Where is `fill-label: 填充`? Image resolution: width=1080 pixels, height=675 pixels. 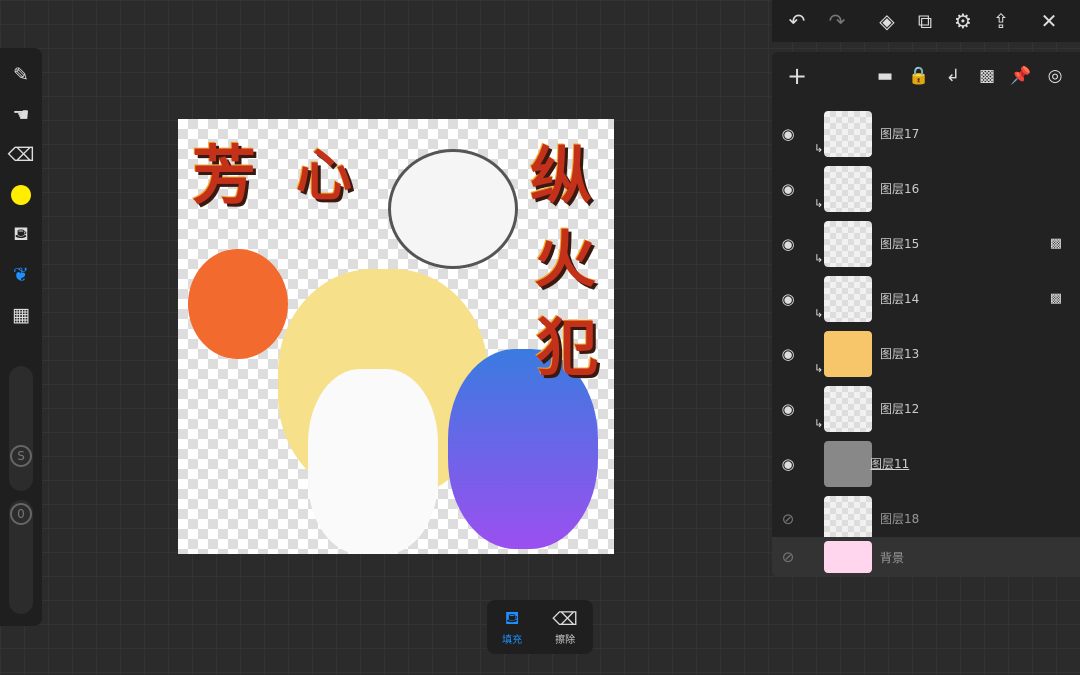
fill-label: 填充 is located at coordinates (512, 640).